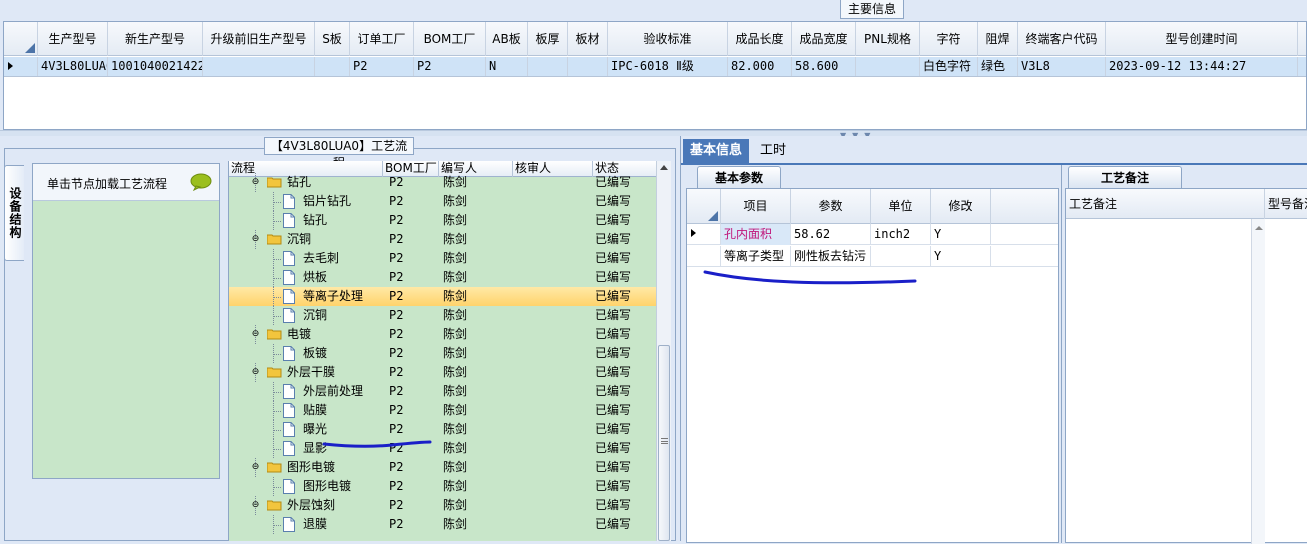 The height and width of the screenshot is (544, 1307). What do you see at coordinates (824, 39) in the screenshot?
I see `col-header-width: 成品宽度` at bounding box center [824, 39].